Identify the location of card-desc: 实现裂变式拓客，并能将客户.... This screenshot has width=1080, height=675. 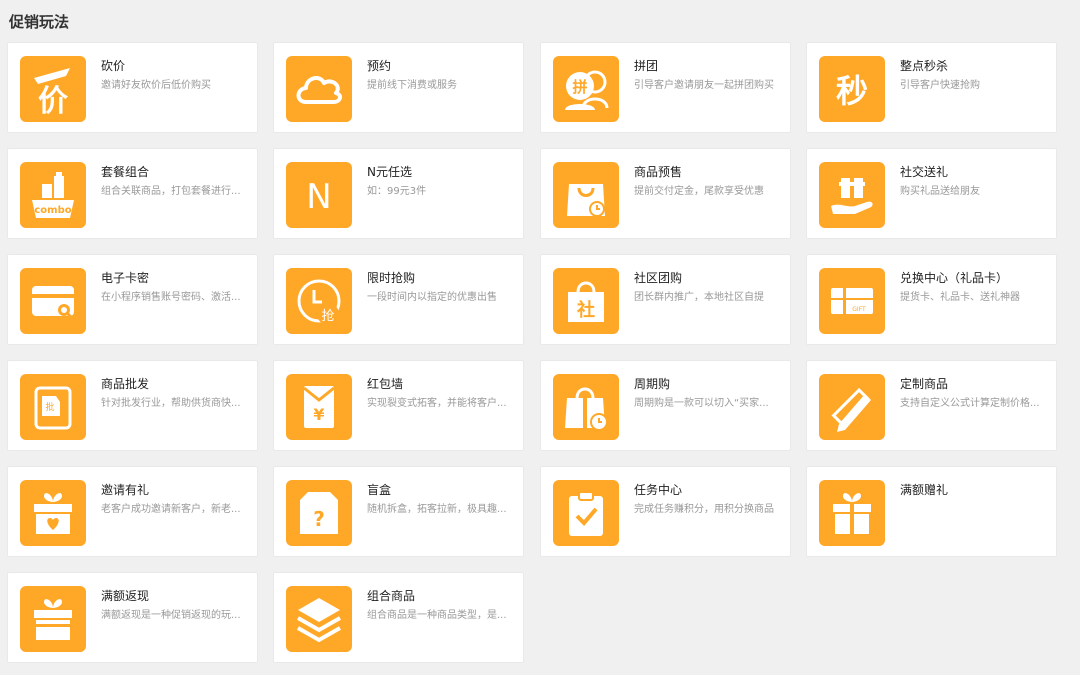
(437, 403).